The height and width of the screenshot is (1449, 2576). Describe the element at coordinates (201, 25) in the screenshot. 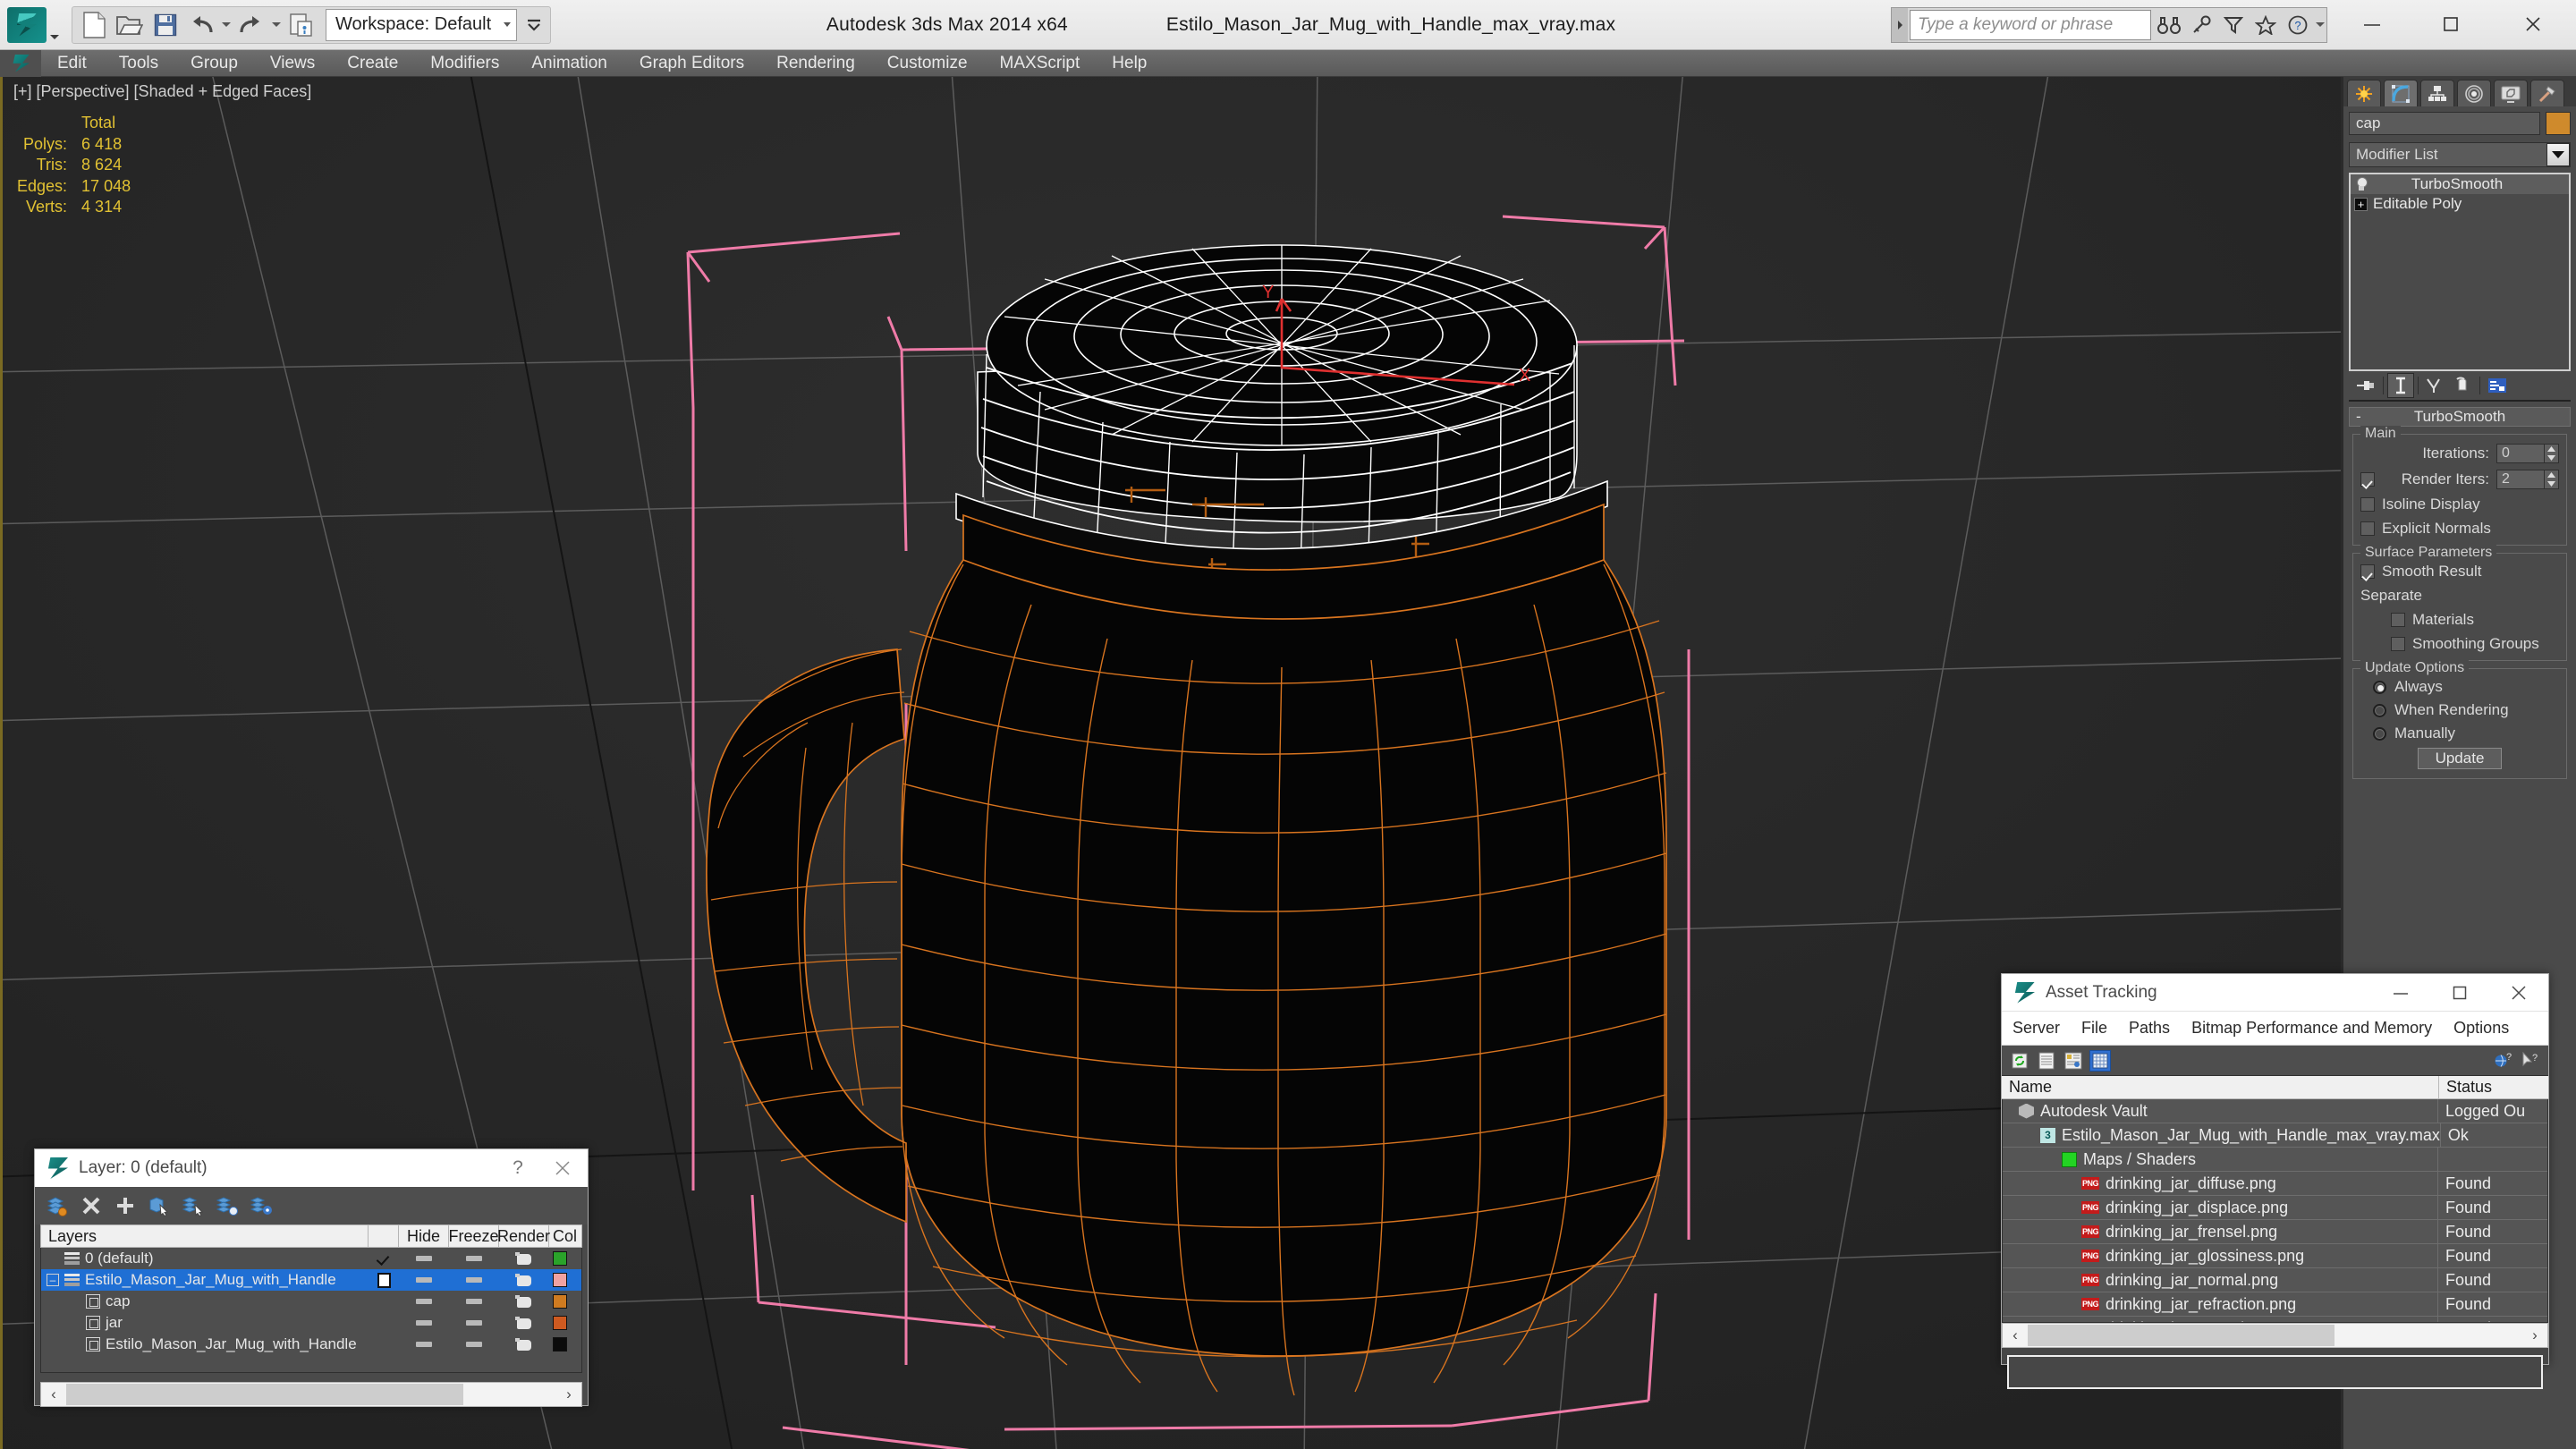

I see `undo-icon` at that location.